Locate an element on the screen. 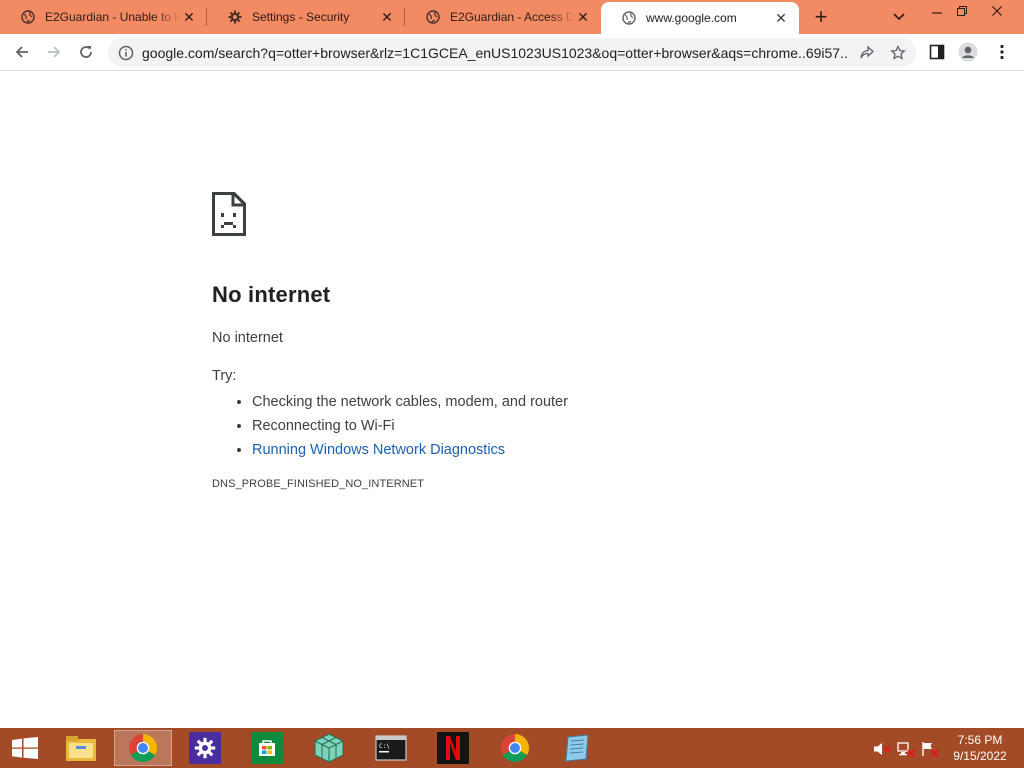 The image size is (1024, 768). gear-icon is located at coordinates (235, 17).